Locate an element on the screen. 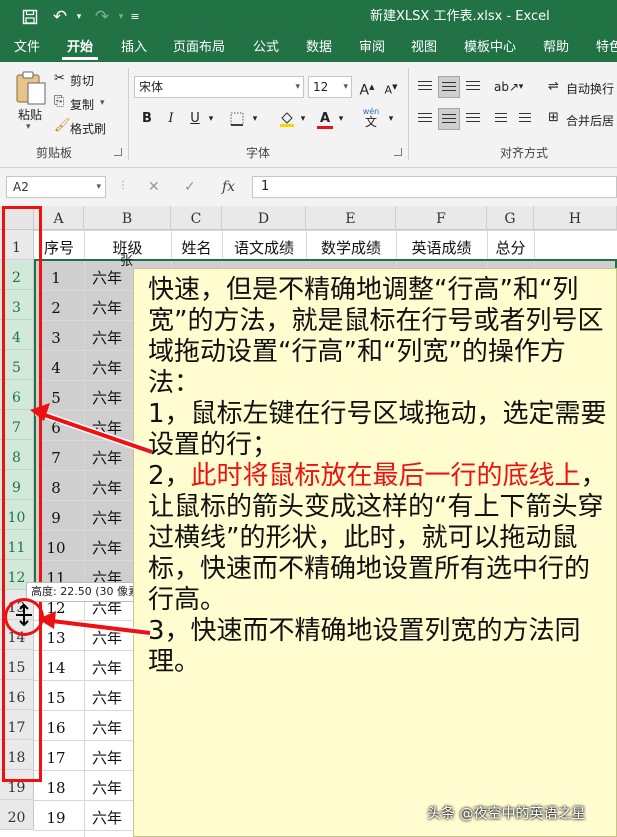  active-tab-indicator is located at coordinates (80, 58).